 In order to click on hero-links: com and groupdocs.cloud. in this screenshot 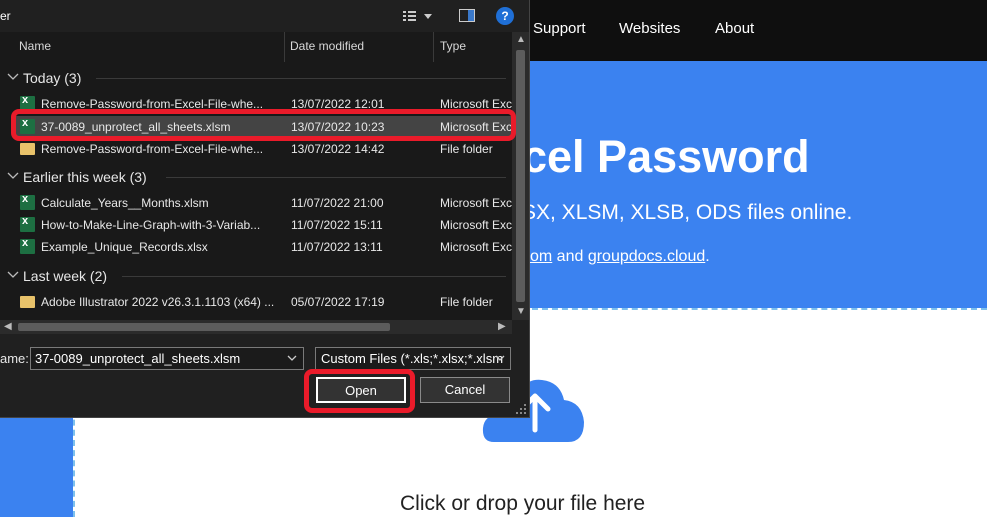, I will do `click(616, 257)`.